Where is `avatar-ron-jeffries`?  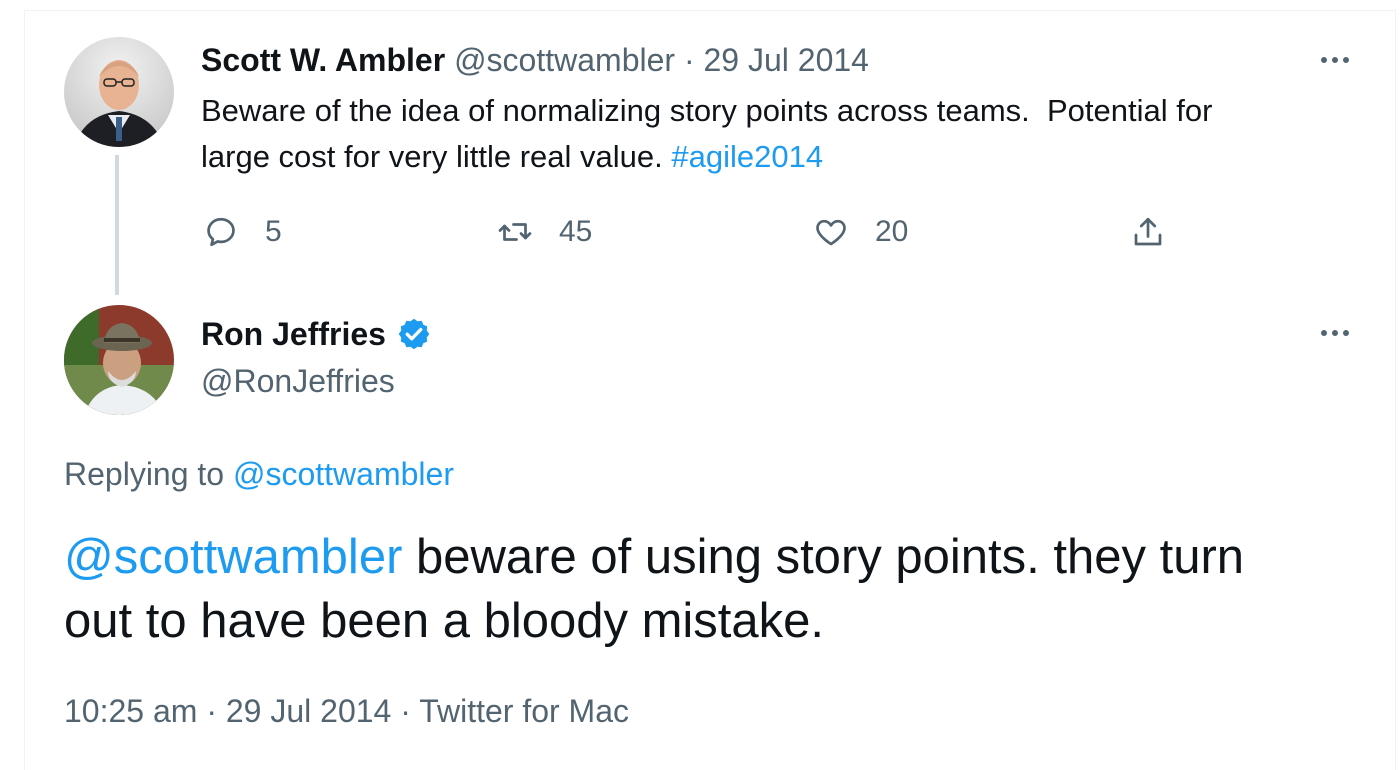
avatar-ron-jeffries is located at coordinates (119, 360).